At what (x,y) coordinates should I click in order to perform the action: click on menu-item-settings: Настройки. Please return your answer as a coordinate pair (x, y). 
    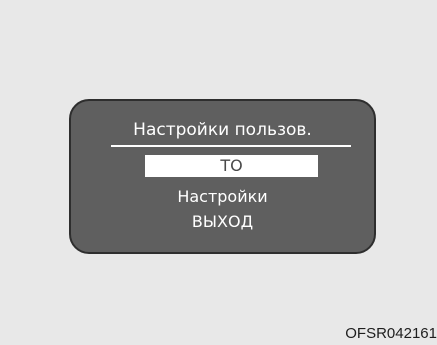
    Looking at the image, I should click on (222, 197).